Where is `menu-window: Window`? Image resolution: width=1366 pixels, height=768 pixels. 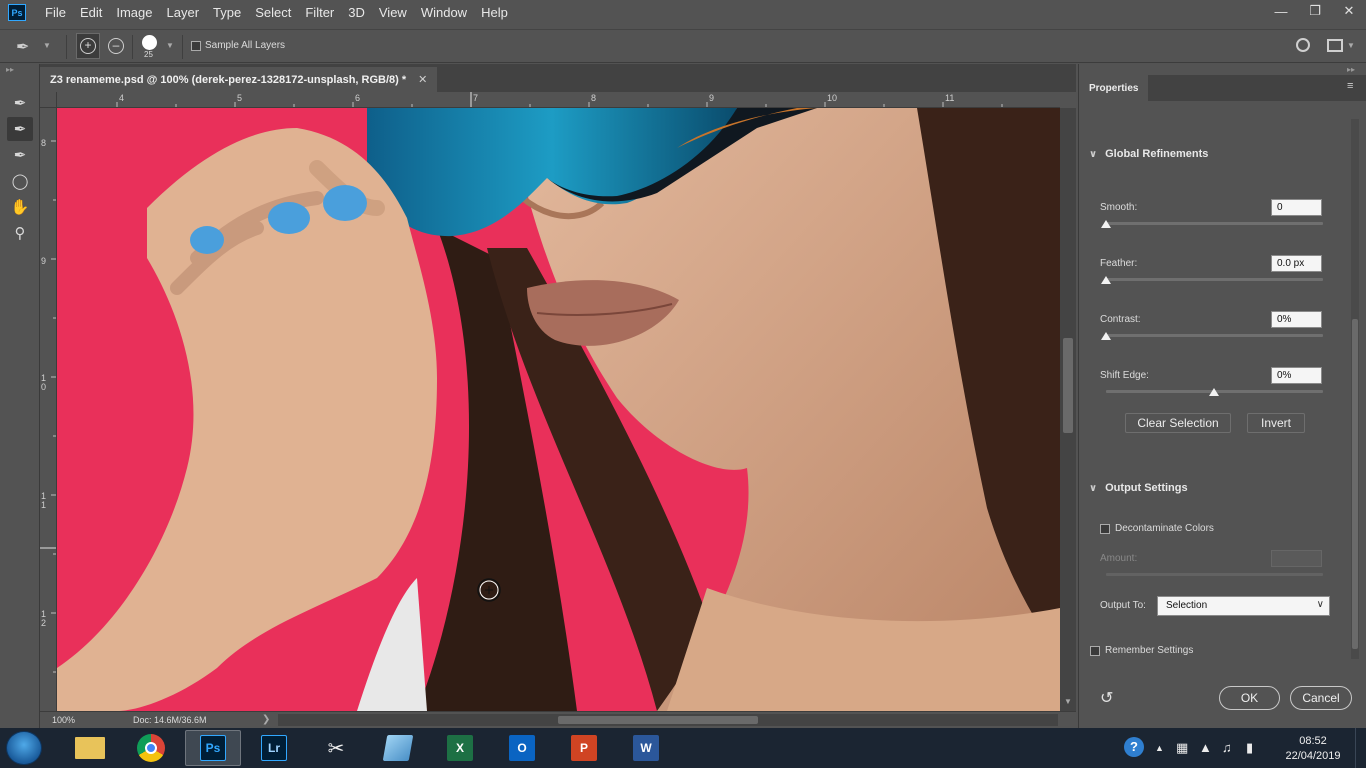
menu-window: Window is located at coordinates (444, 12).